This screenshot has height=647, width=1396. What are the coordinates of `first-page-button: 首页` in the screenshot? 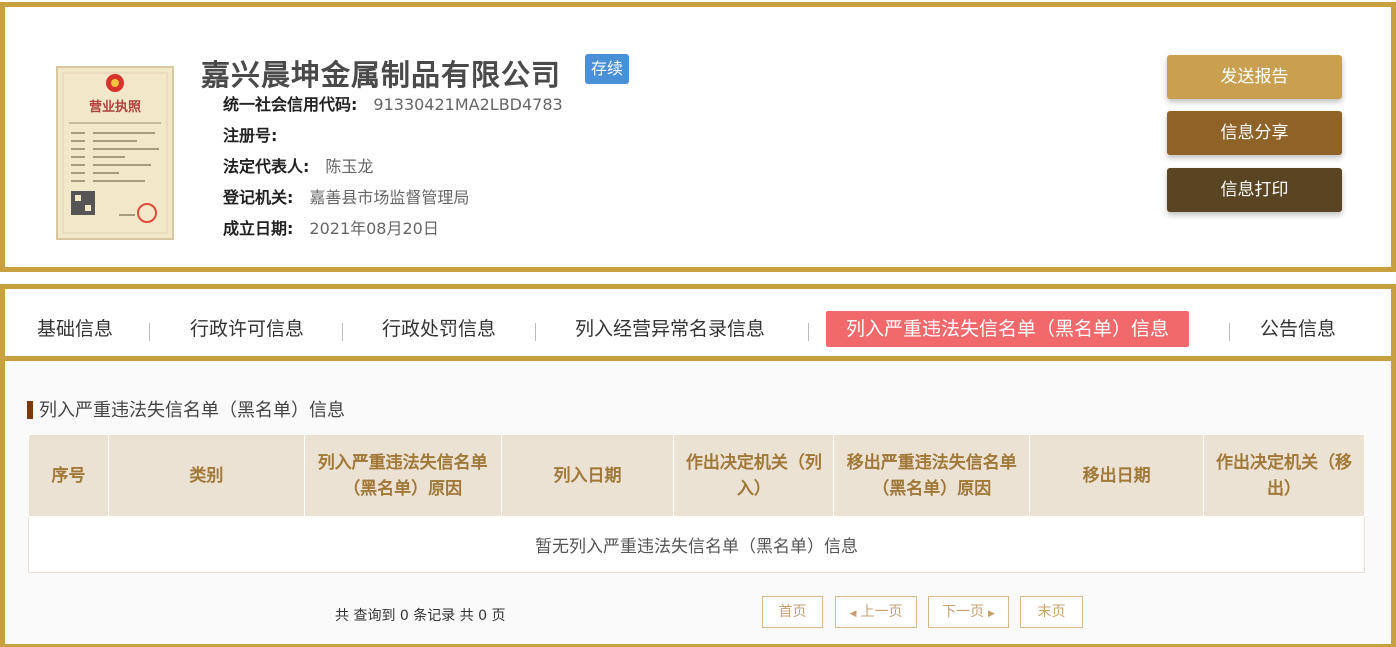 It's located at (792, 612).